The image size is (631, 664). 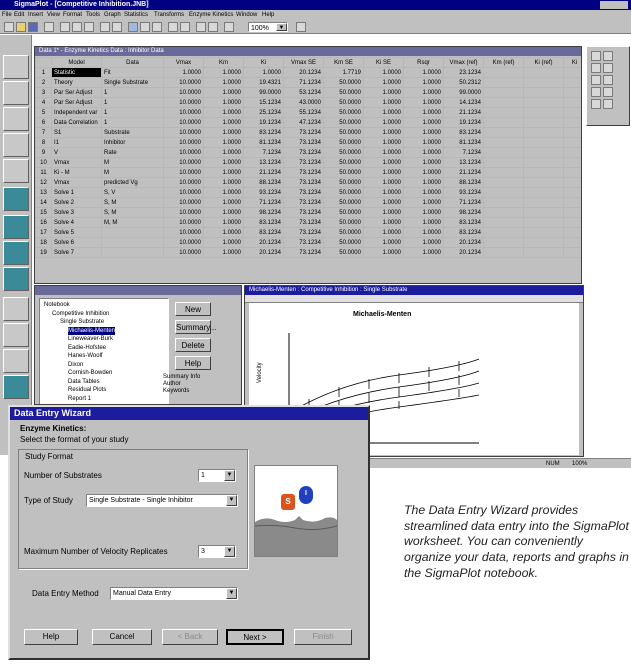 I want to click on column-header: Km, so click(x=223, y=62).